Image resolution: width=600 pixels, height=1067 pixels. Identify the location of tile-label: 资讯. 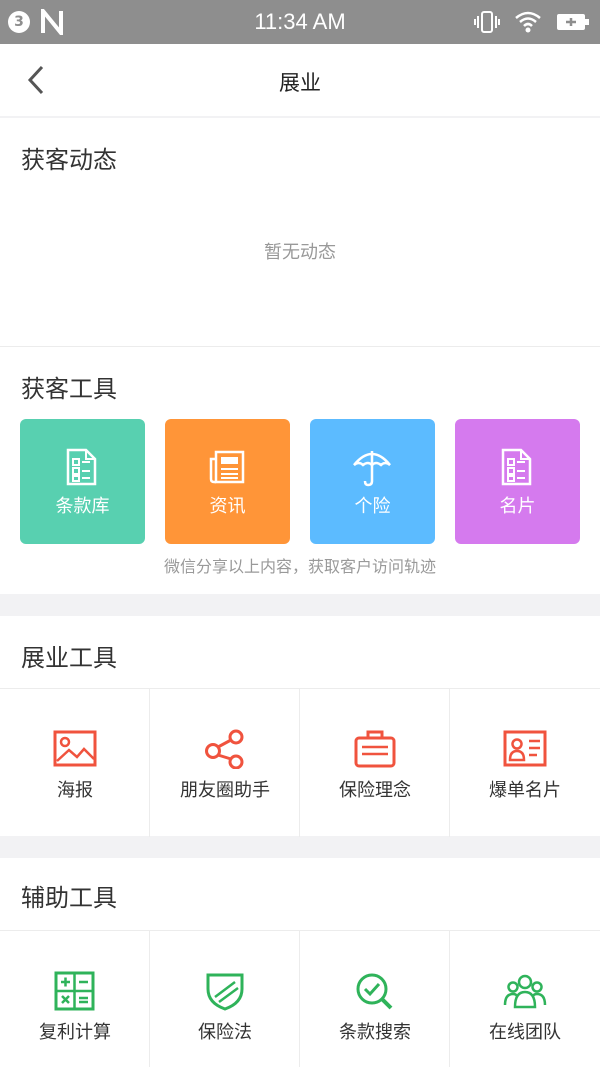
(227, 506).